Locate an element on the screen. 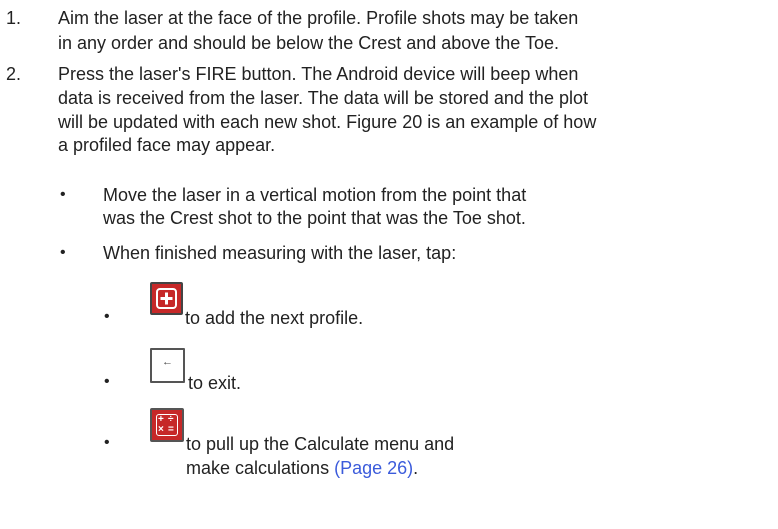  action-text-part: make calculations is located at coordinates (260, 468).